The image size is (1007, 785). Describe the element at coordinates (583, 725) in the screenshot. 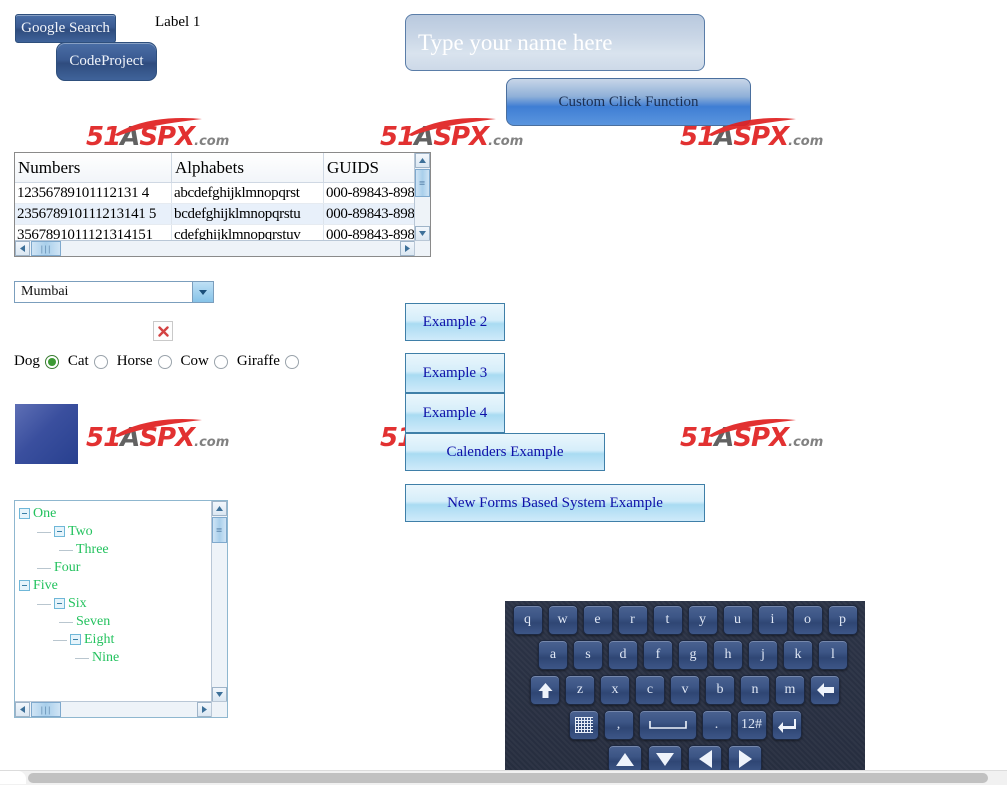

I see `key-keypad-toggle` at that location.